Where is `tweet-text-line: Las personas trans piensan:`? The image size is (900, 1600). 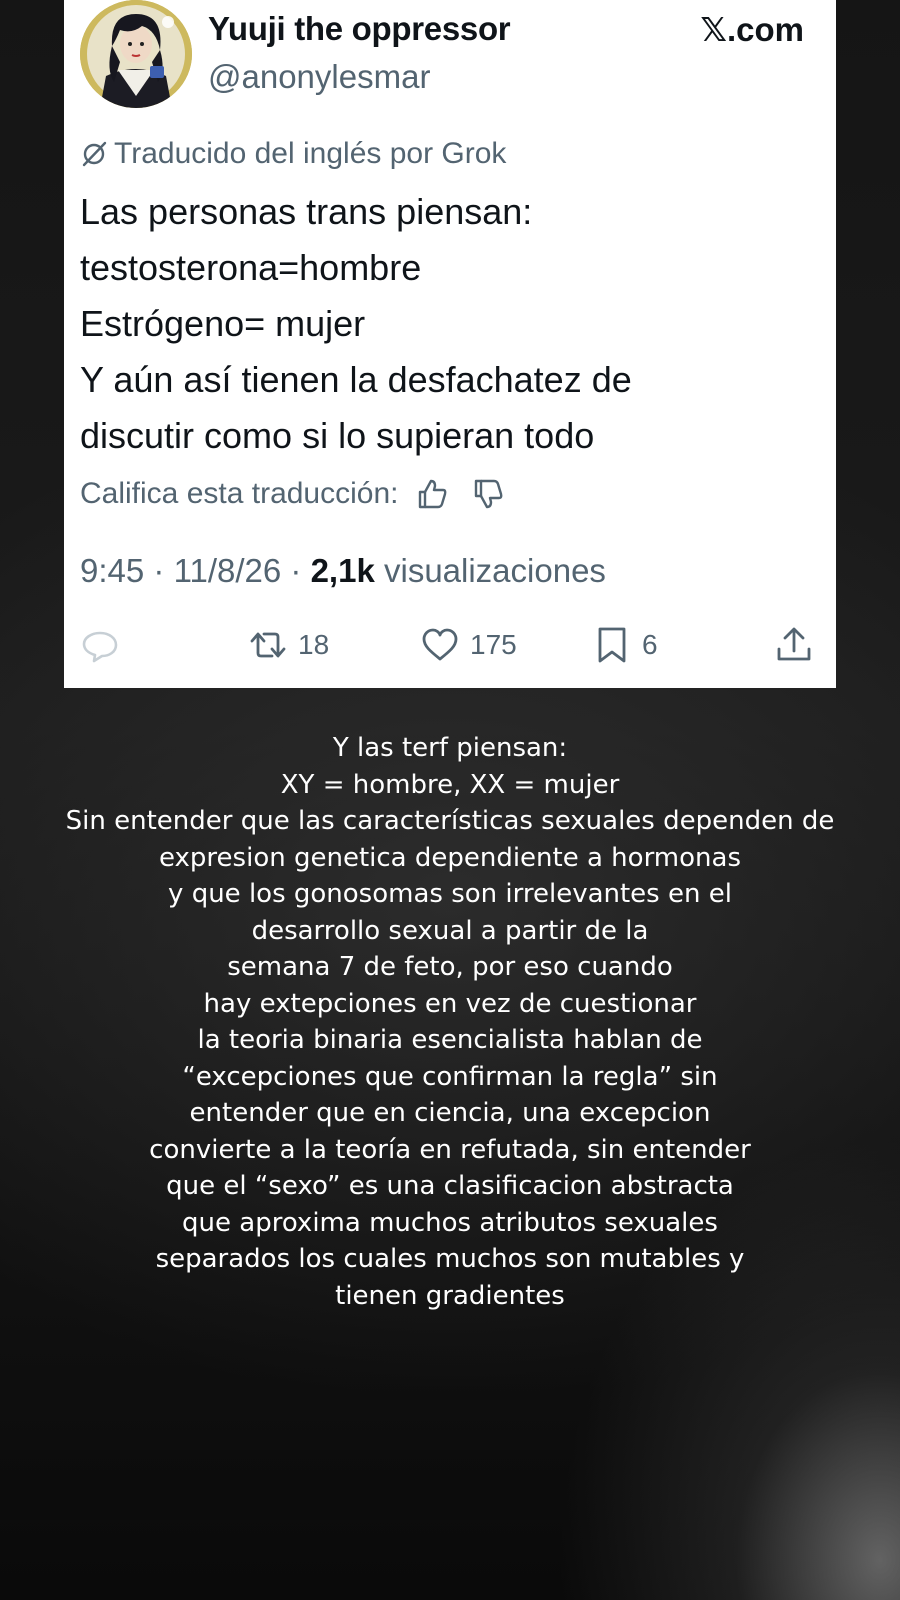 tweet-text-line: Las personas trans piensan: is located at coordinates (306, 211).